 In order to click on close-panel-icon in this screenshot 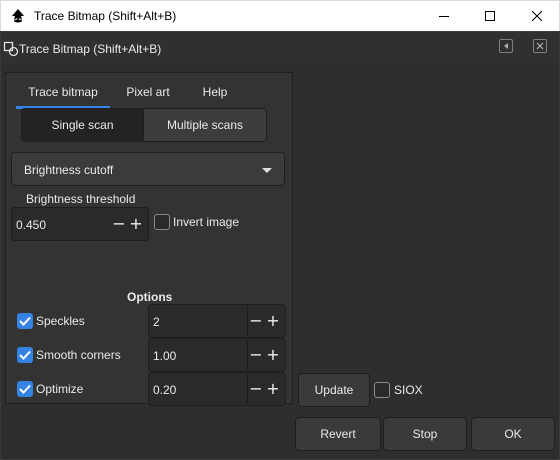, I will do `click(540, 46)`.